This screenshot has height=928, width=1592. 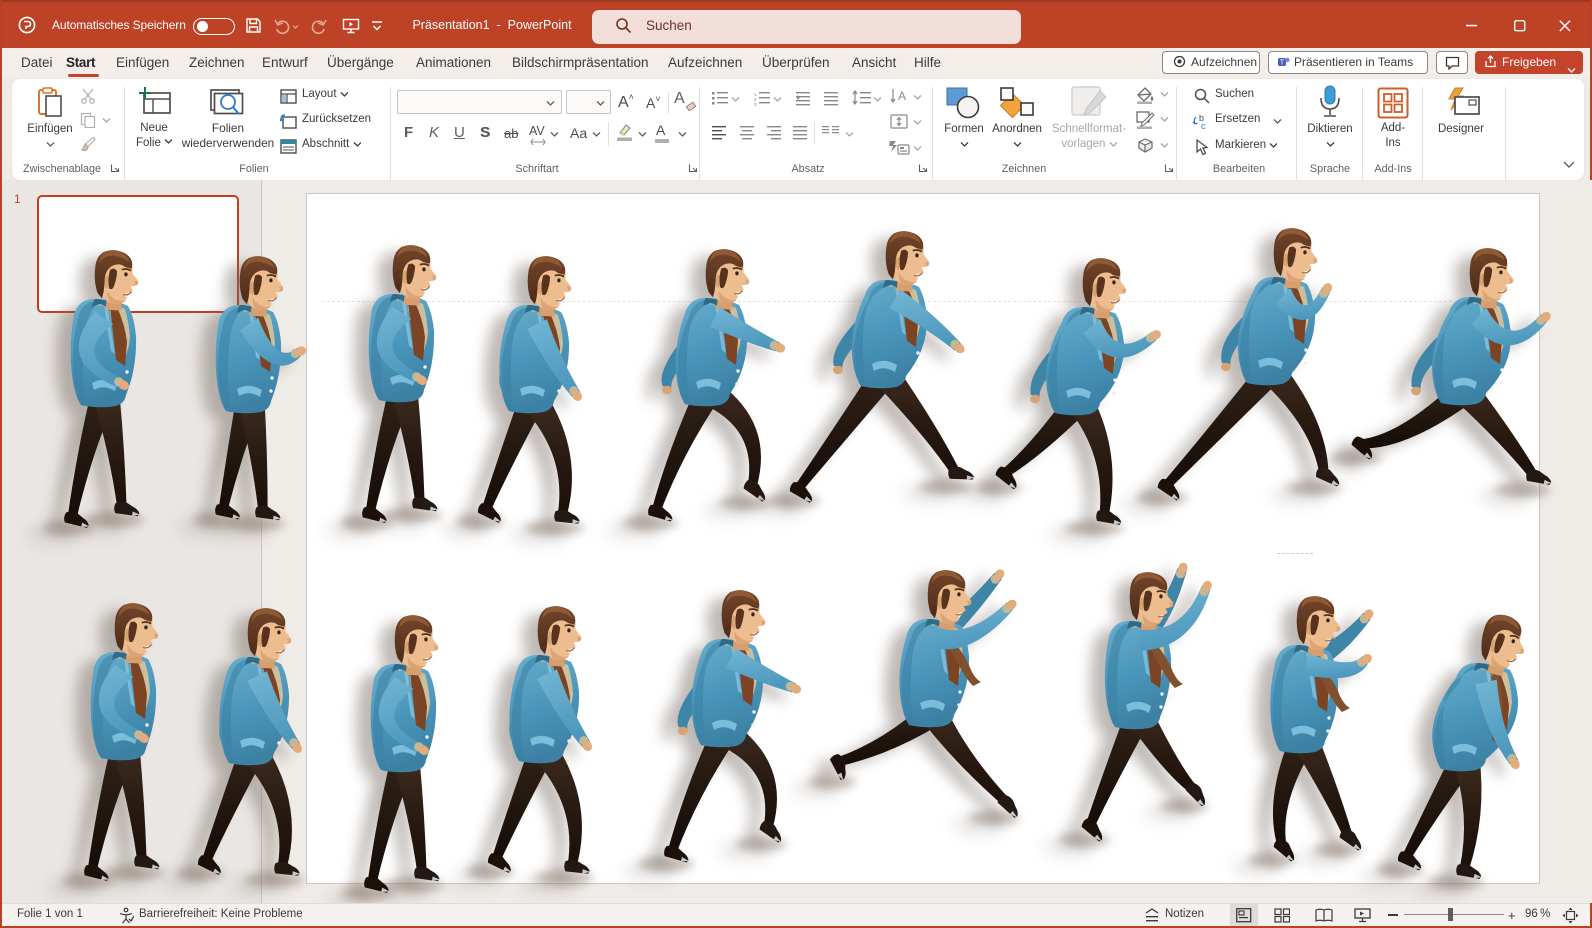 What do you see at coordinates (902, 96) in the screenshot?
I see `svg-text: A` at bounding box center [902, 96].